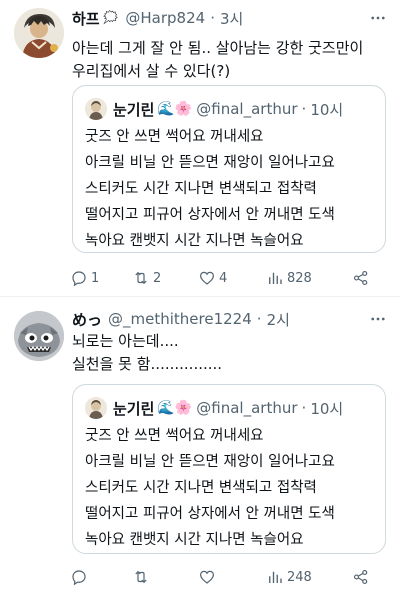 This screenshot has width=400, height=595. I want to click on tweet-header: 하프 🗯 @Harp824 · 3시, so click(157, 18).